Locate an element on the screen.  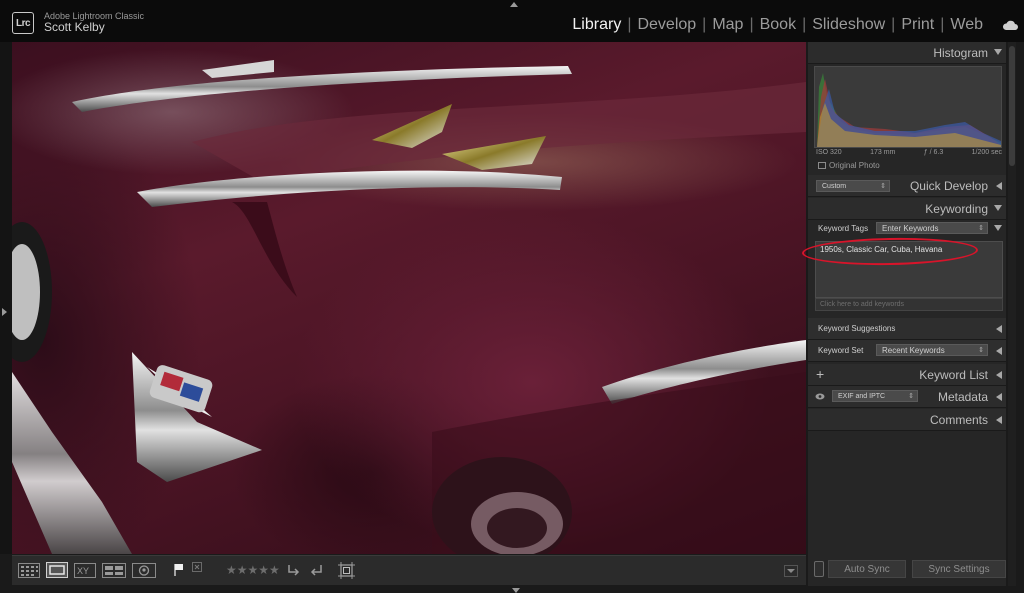
keyword-tags-mode: Enter Keywords is located at coordinates (910, 228).